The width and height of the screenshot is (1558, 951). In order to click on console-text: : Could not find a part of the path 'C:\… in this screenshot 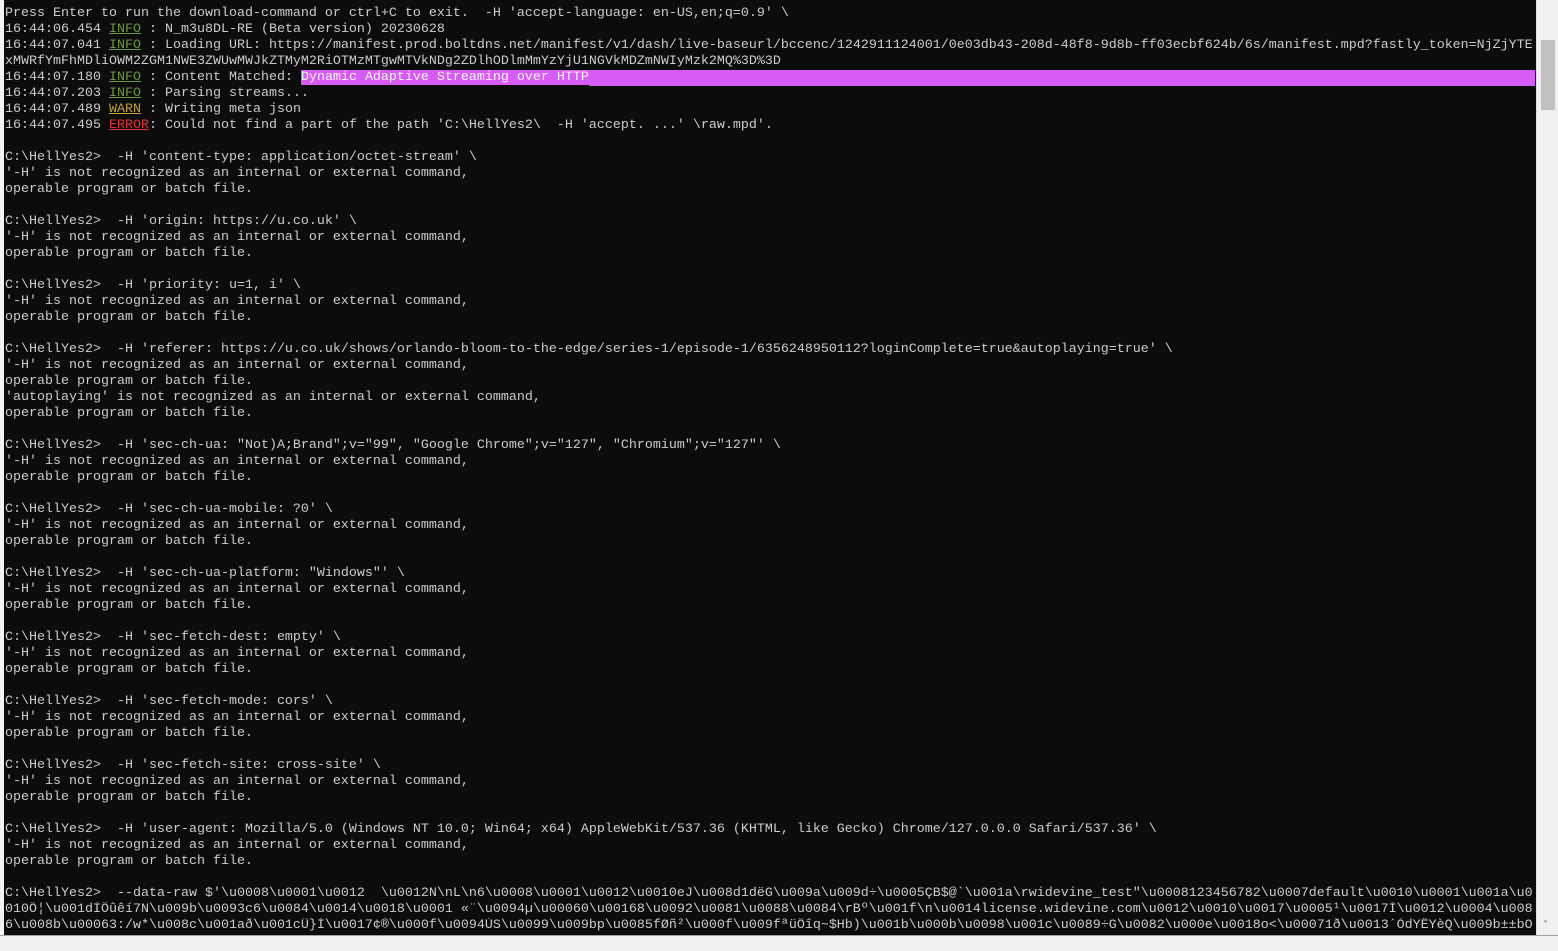, I will do `click(460, 125)`.